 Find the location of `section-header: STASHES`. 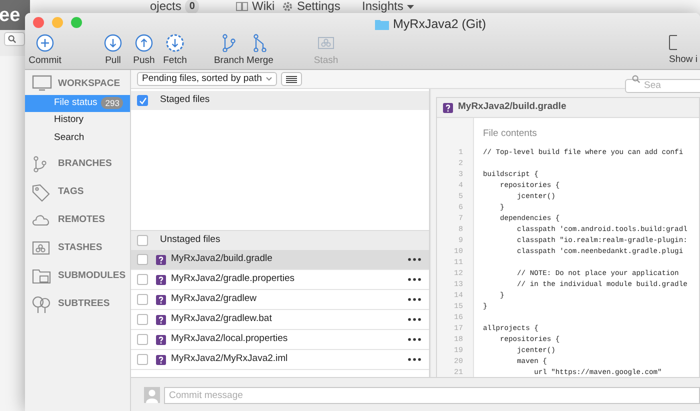

section-header: STASHES is located at coordinates (80, 248).